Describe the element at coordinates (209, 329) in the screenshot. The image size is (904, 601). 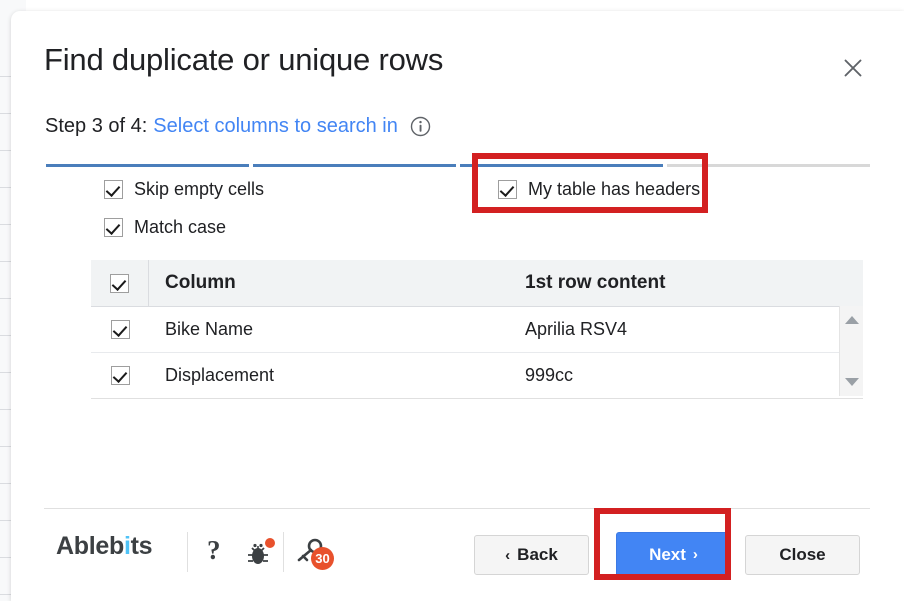
I see `row-column-name: Bike Name` at that location.